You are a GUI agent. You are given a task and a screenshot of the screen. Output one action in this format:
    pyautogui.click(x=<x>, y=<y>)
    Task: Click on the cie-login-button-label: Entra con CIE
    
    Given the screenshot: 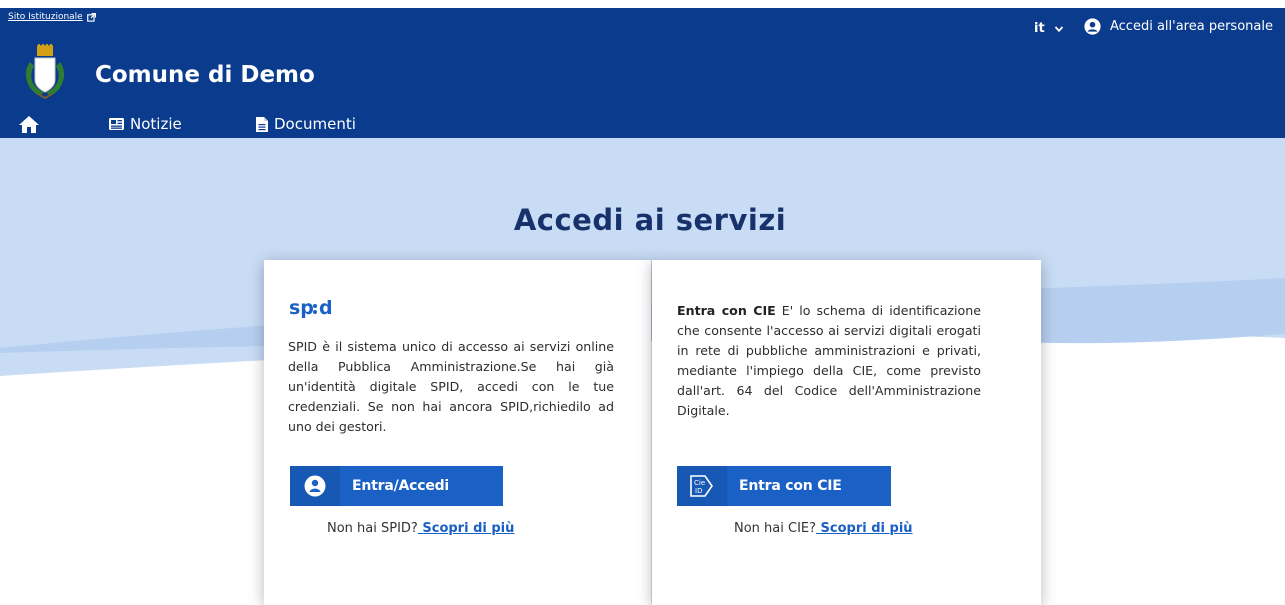 What is the action you would take?
    pyautogui.click(x=790, y=486)
    